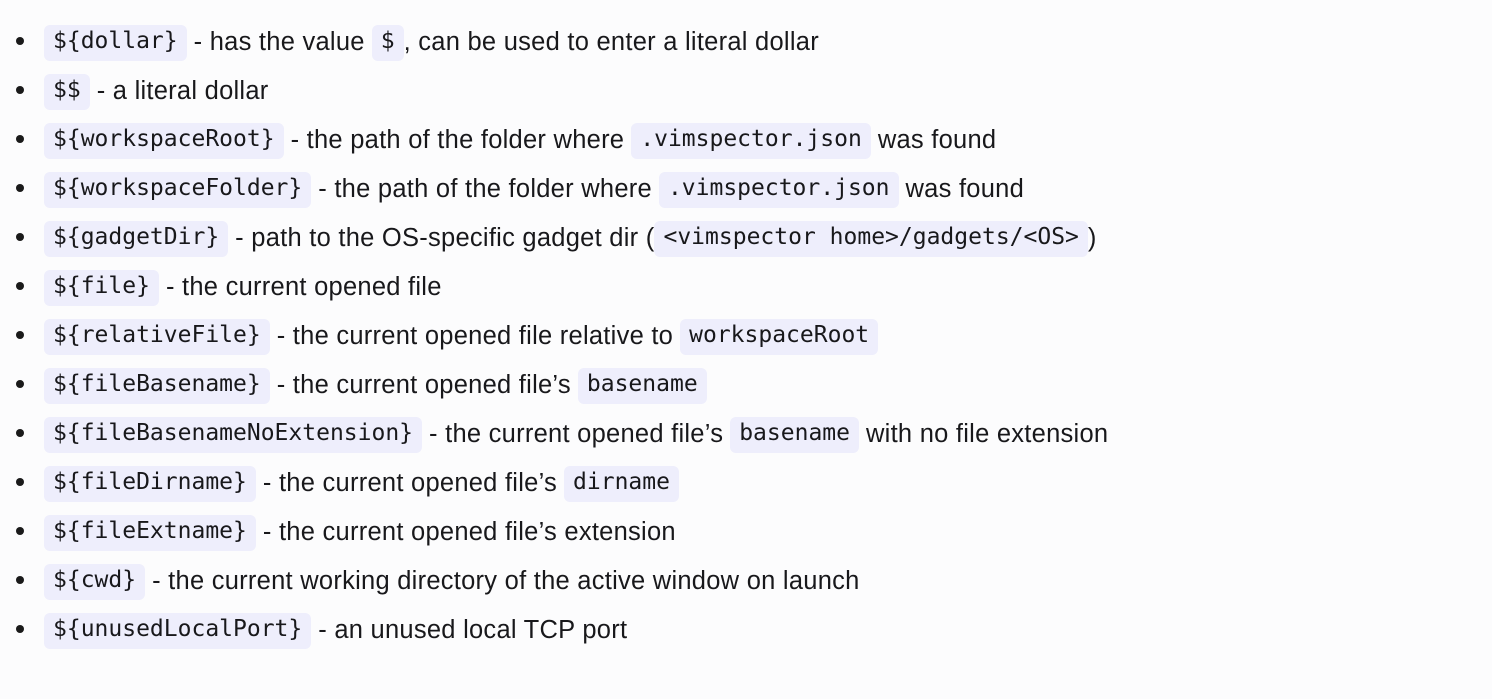 This screenshot has height=699, width=1492. What do you see at coordinates (233, 435) in the screenshot?
I see `inline-code: ${fileBasenameNoExtension}` at bounding box center [233, 435].